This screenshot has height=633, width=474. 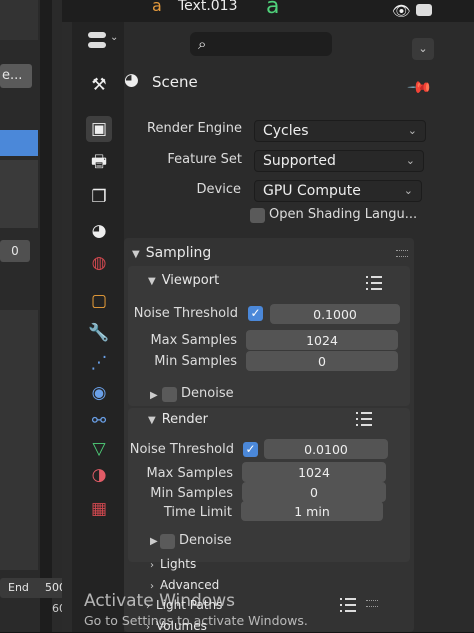 I want to click on search-input: ⌕, so click(x=261, y=44).